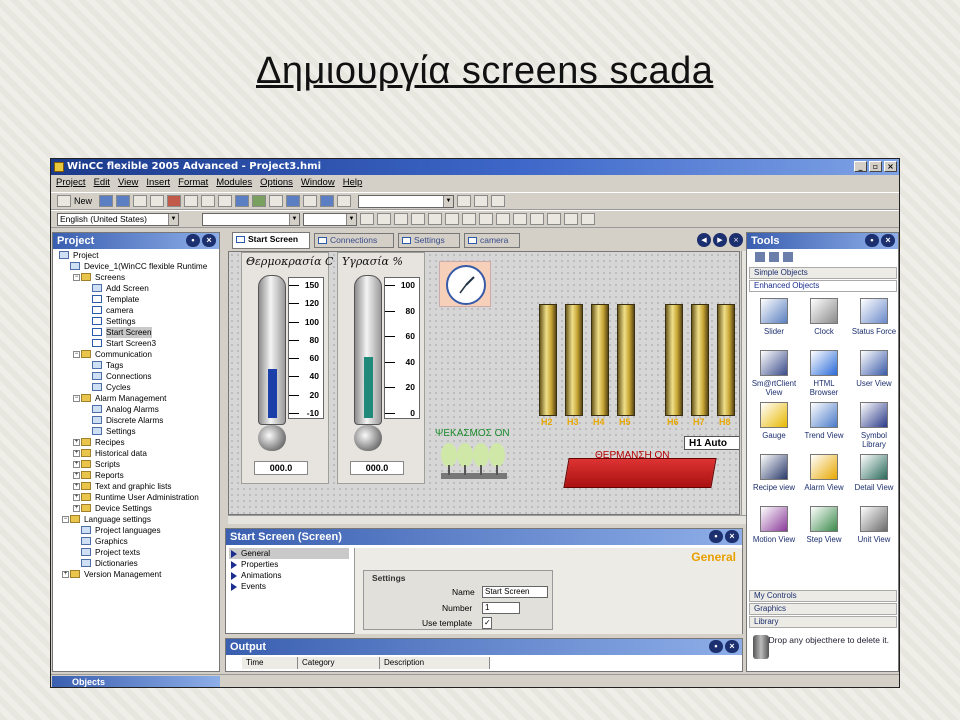  What do you see at coordinates (136, 365) in the screenshot?
I see `tree-item: Tags` at bounding box center [136, 365].